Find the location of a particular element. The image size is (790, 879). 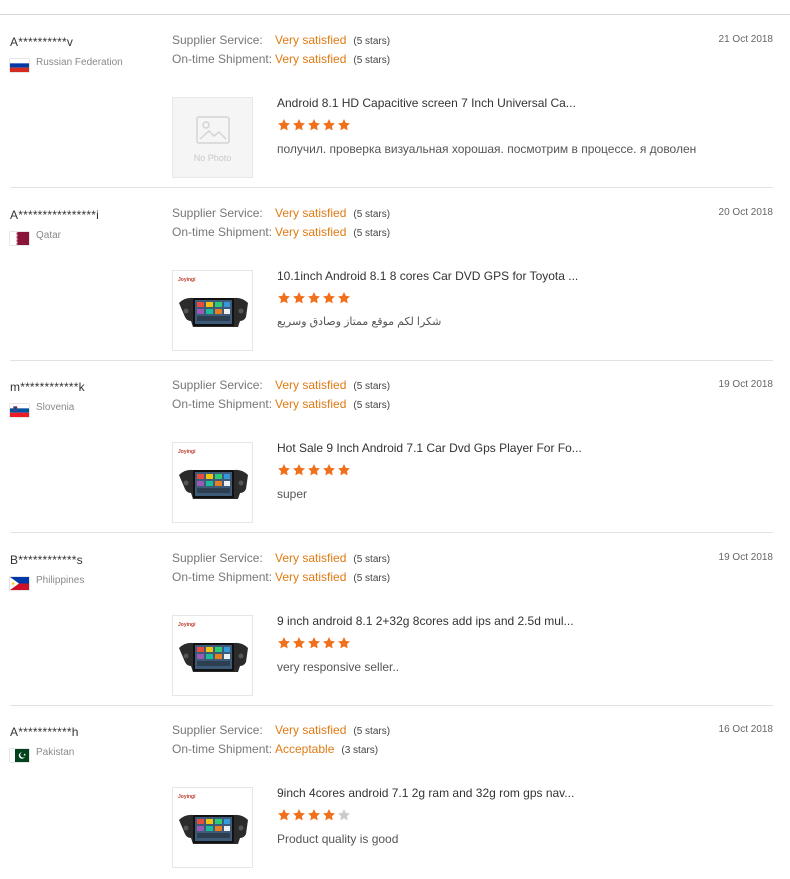

ontime-shipment-value: Acceptable is located at coordinates (305, 749).